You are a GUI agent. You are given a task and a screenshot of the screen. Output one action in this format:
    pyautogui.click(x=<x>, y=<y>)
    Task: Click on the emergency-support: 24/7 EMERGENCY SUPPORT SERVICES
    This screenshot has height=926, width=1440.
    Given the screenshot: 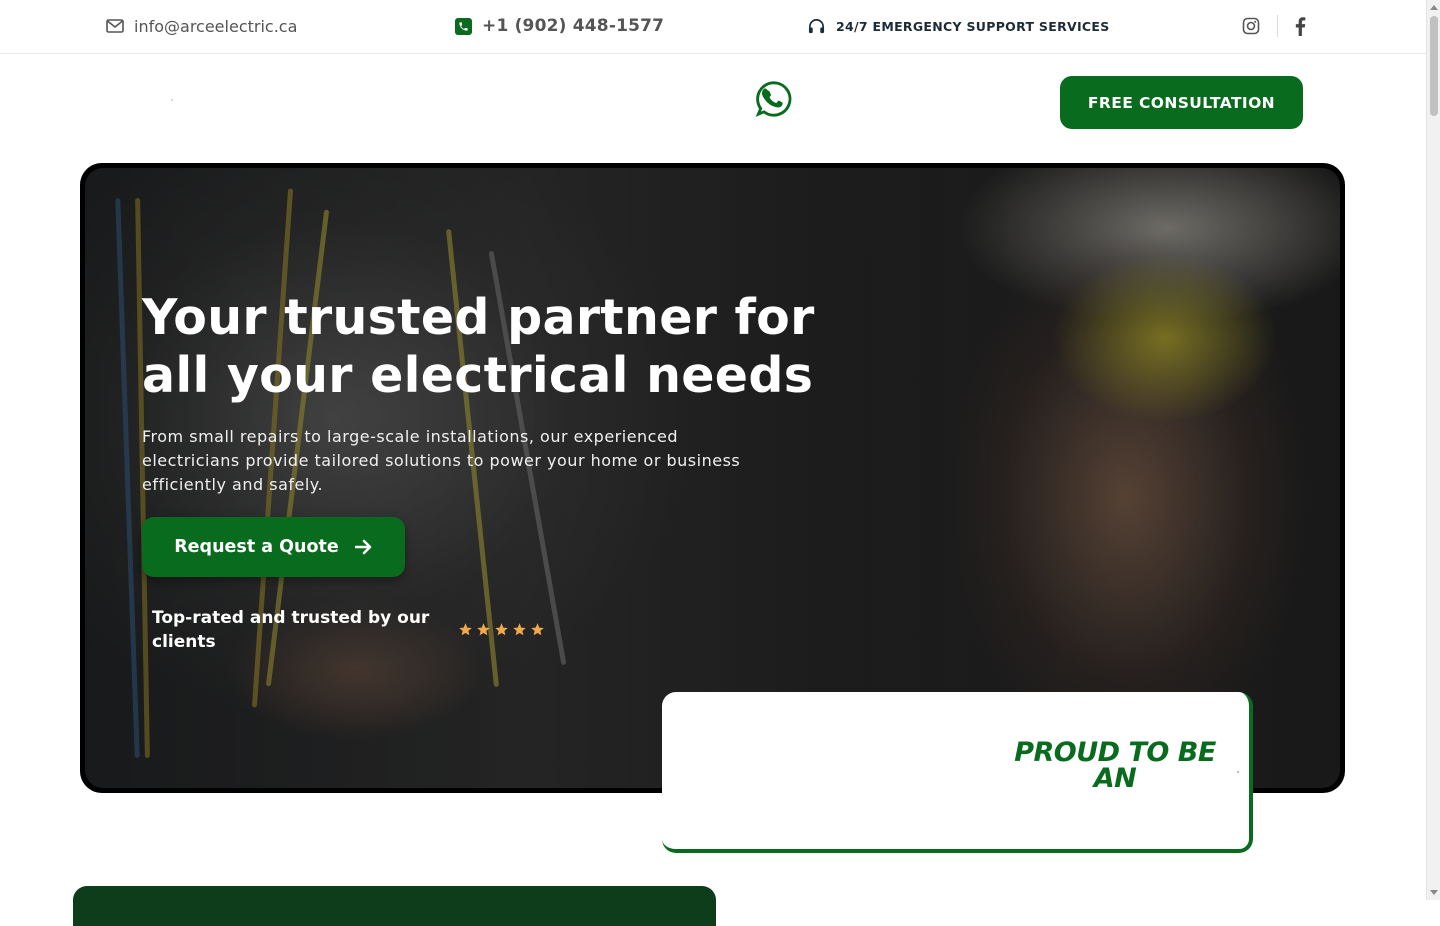 What is the action you would take?
    pyautogui.click(x=958, y=26)
    